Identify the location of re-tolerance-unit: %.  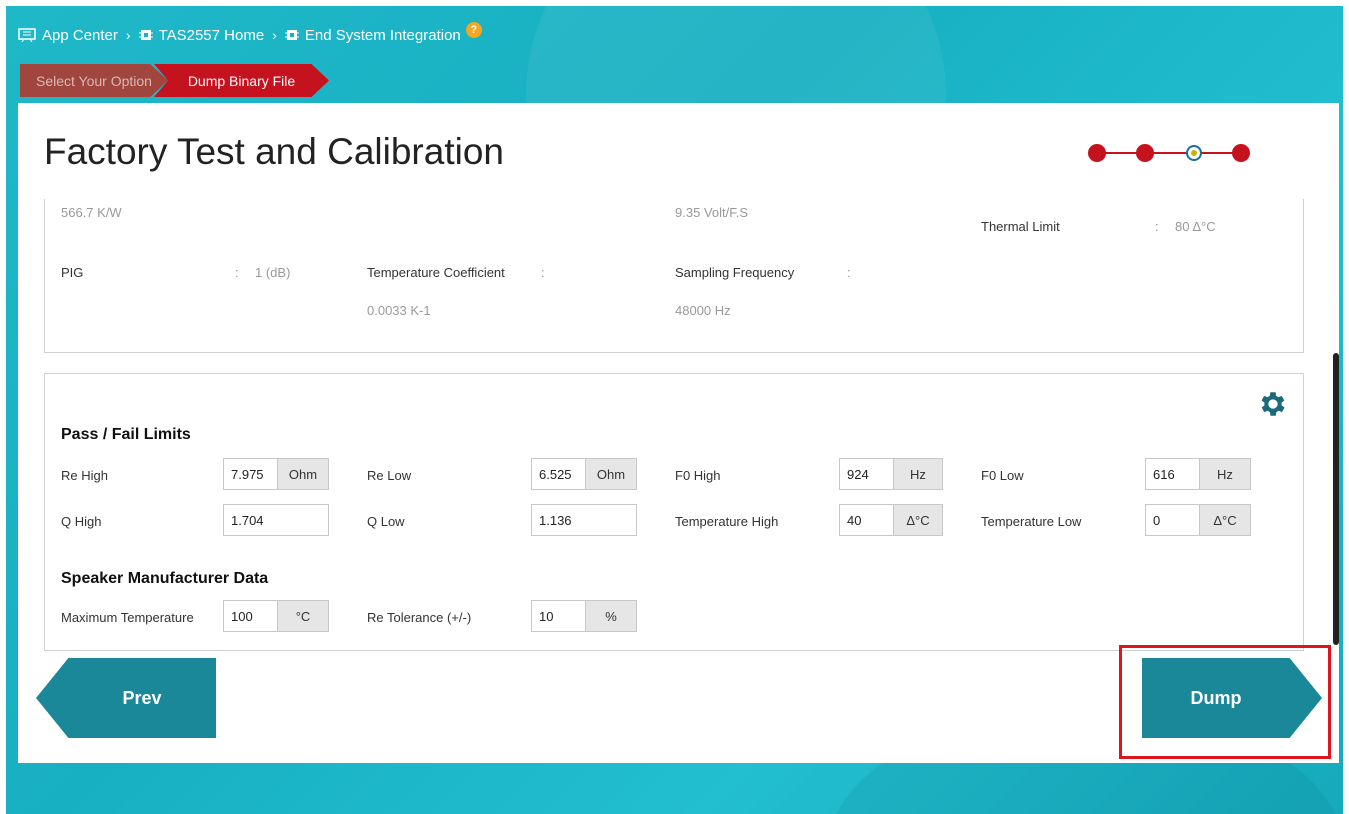
(611, 616).